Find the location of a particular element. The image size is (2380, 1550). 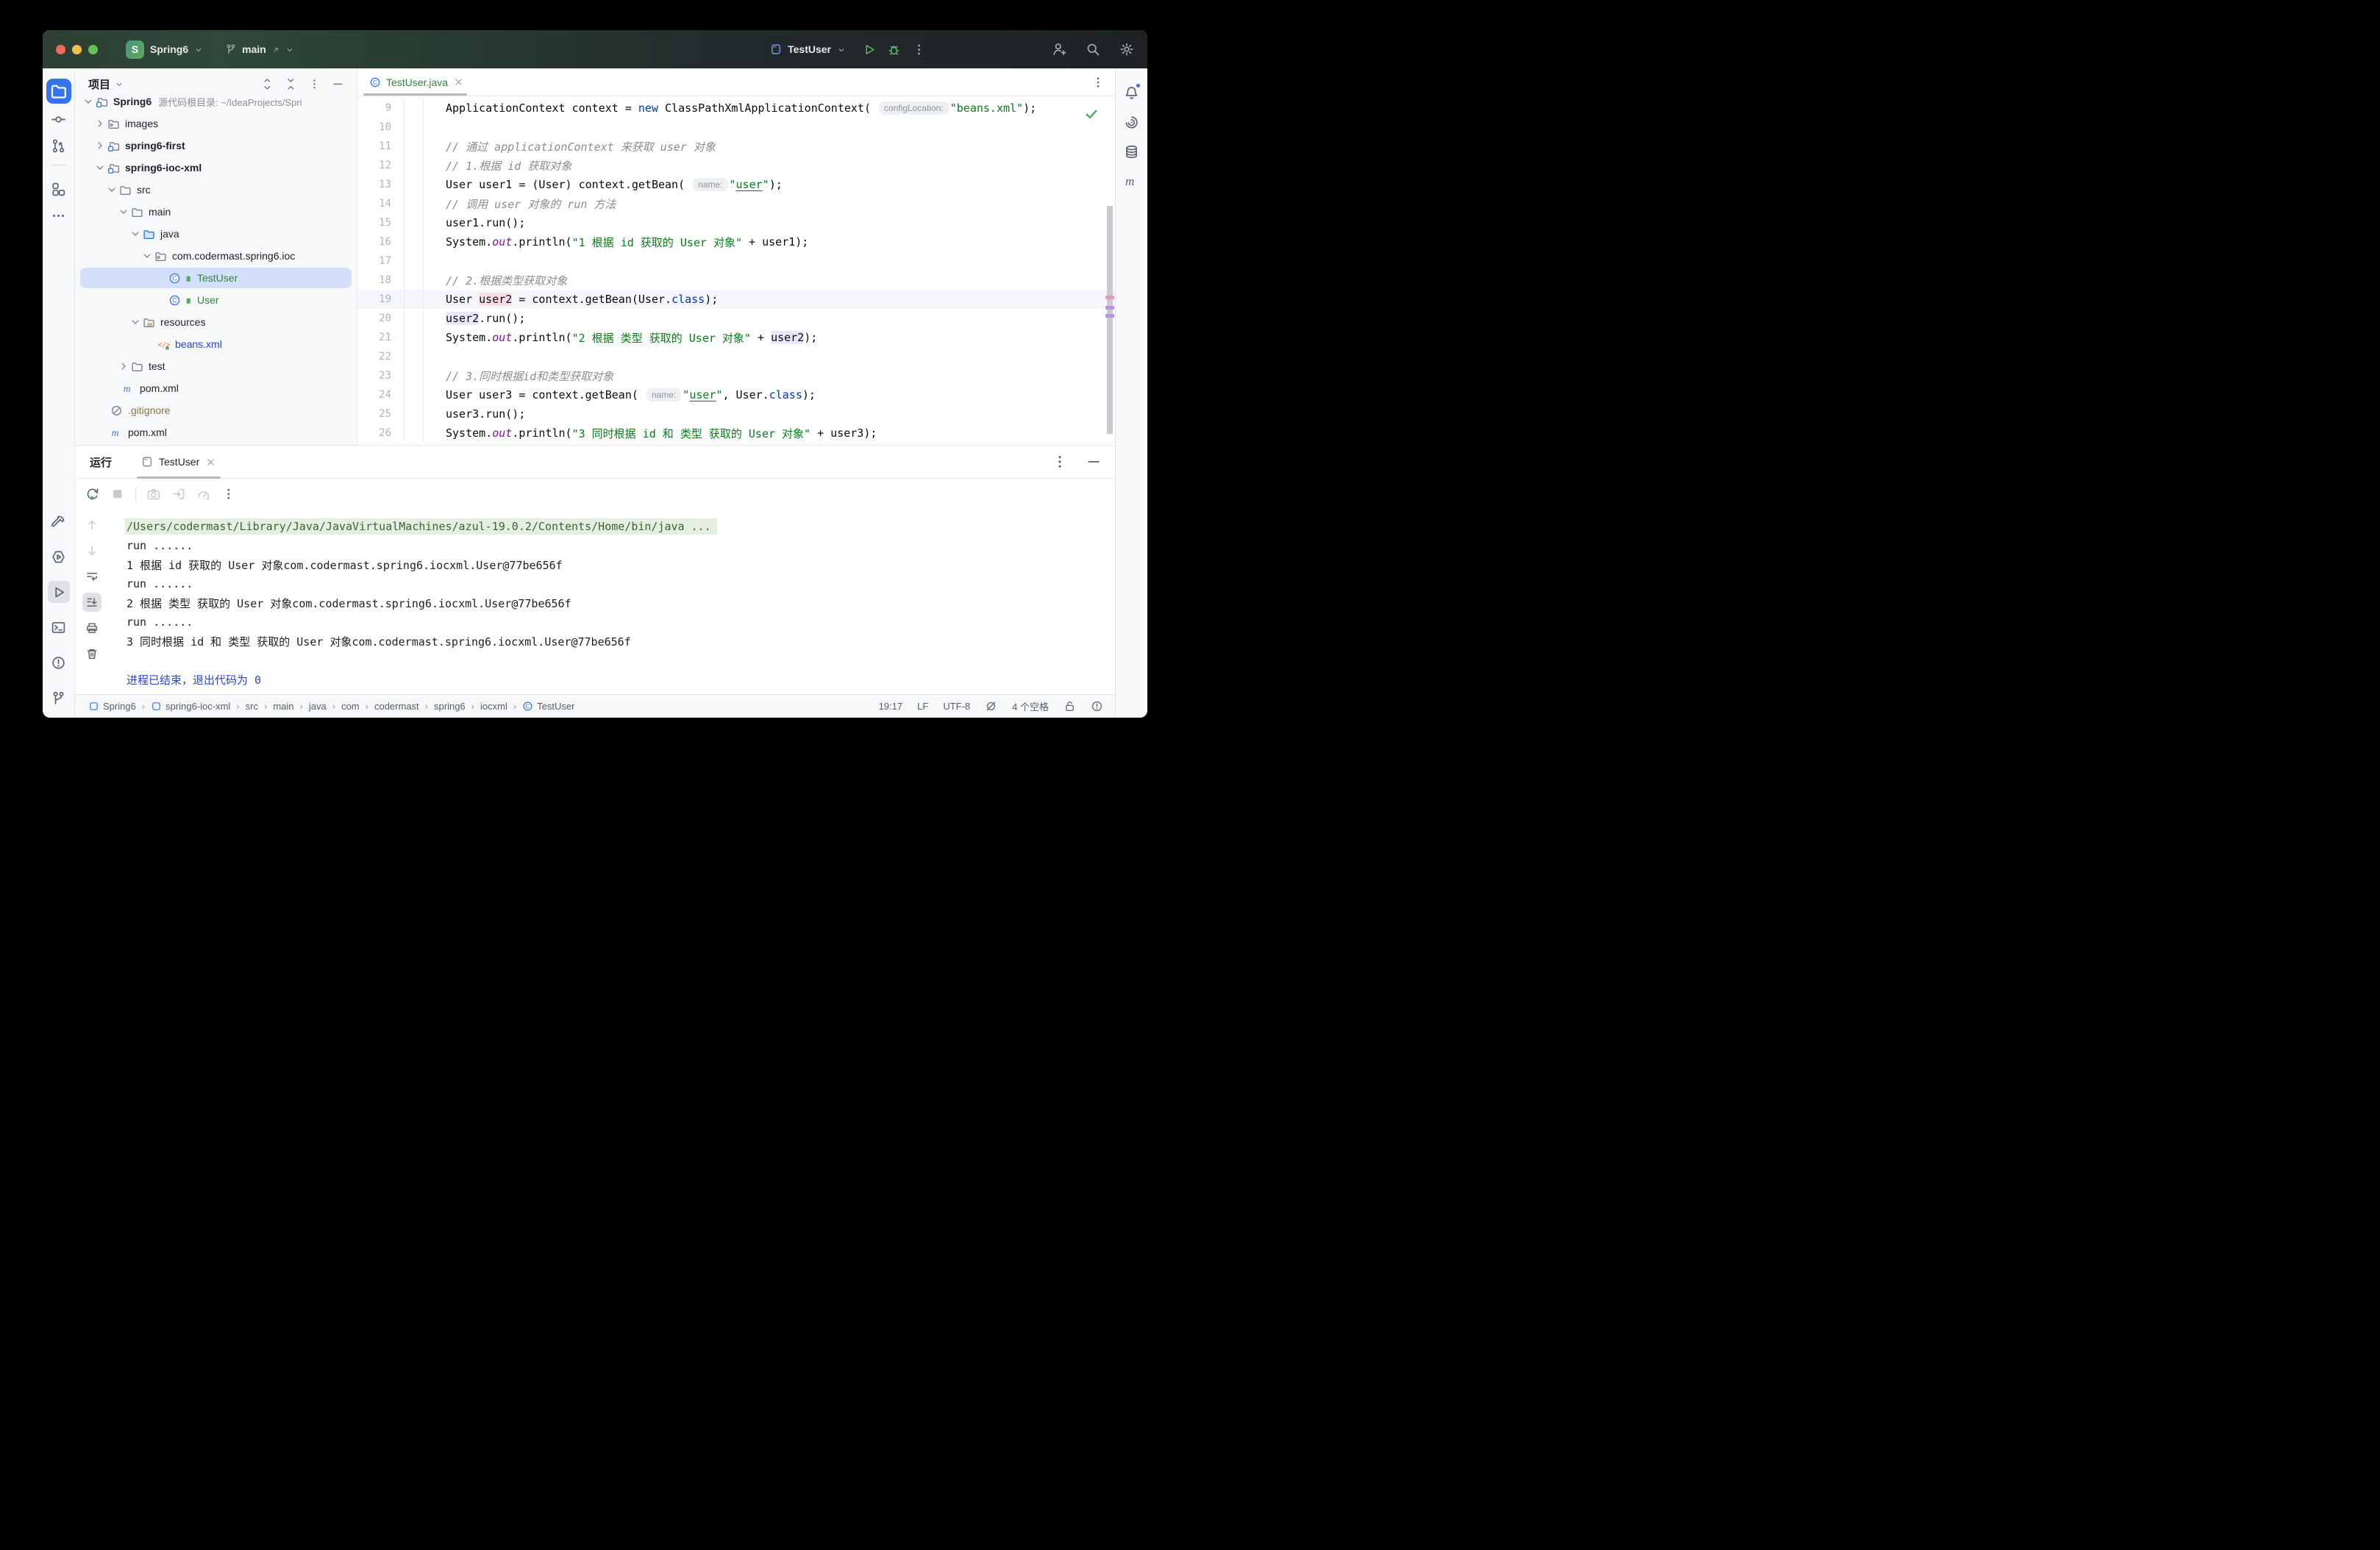

tree-item-User: C User is located at coordinates (216, 300).